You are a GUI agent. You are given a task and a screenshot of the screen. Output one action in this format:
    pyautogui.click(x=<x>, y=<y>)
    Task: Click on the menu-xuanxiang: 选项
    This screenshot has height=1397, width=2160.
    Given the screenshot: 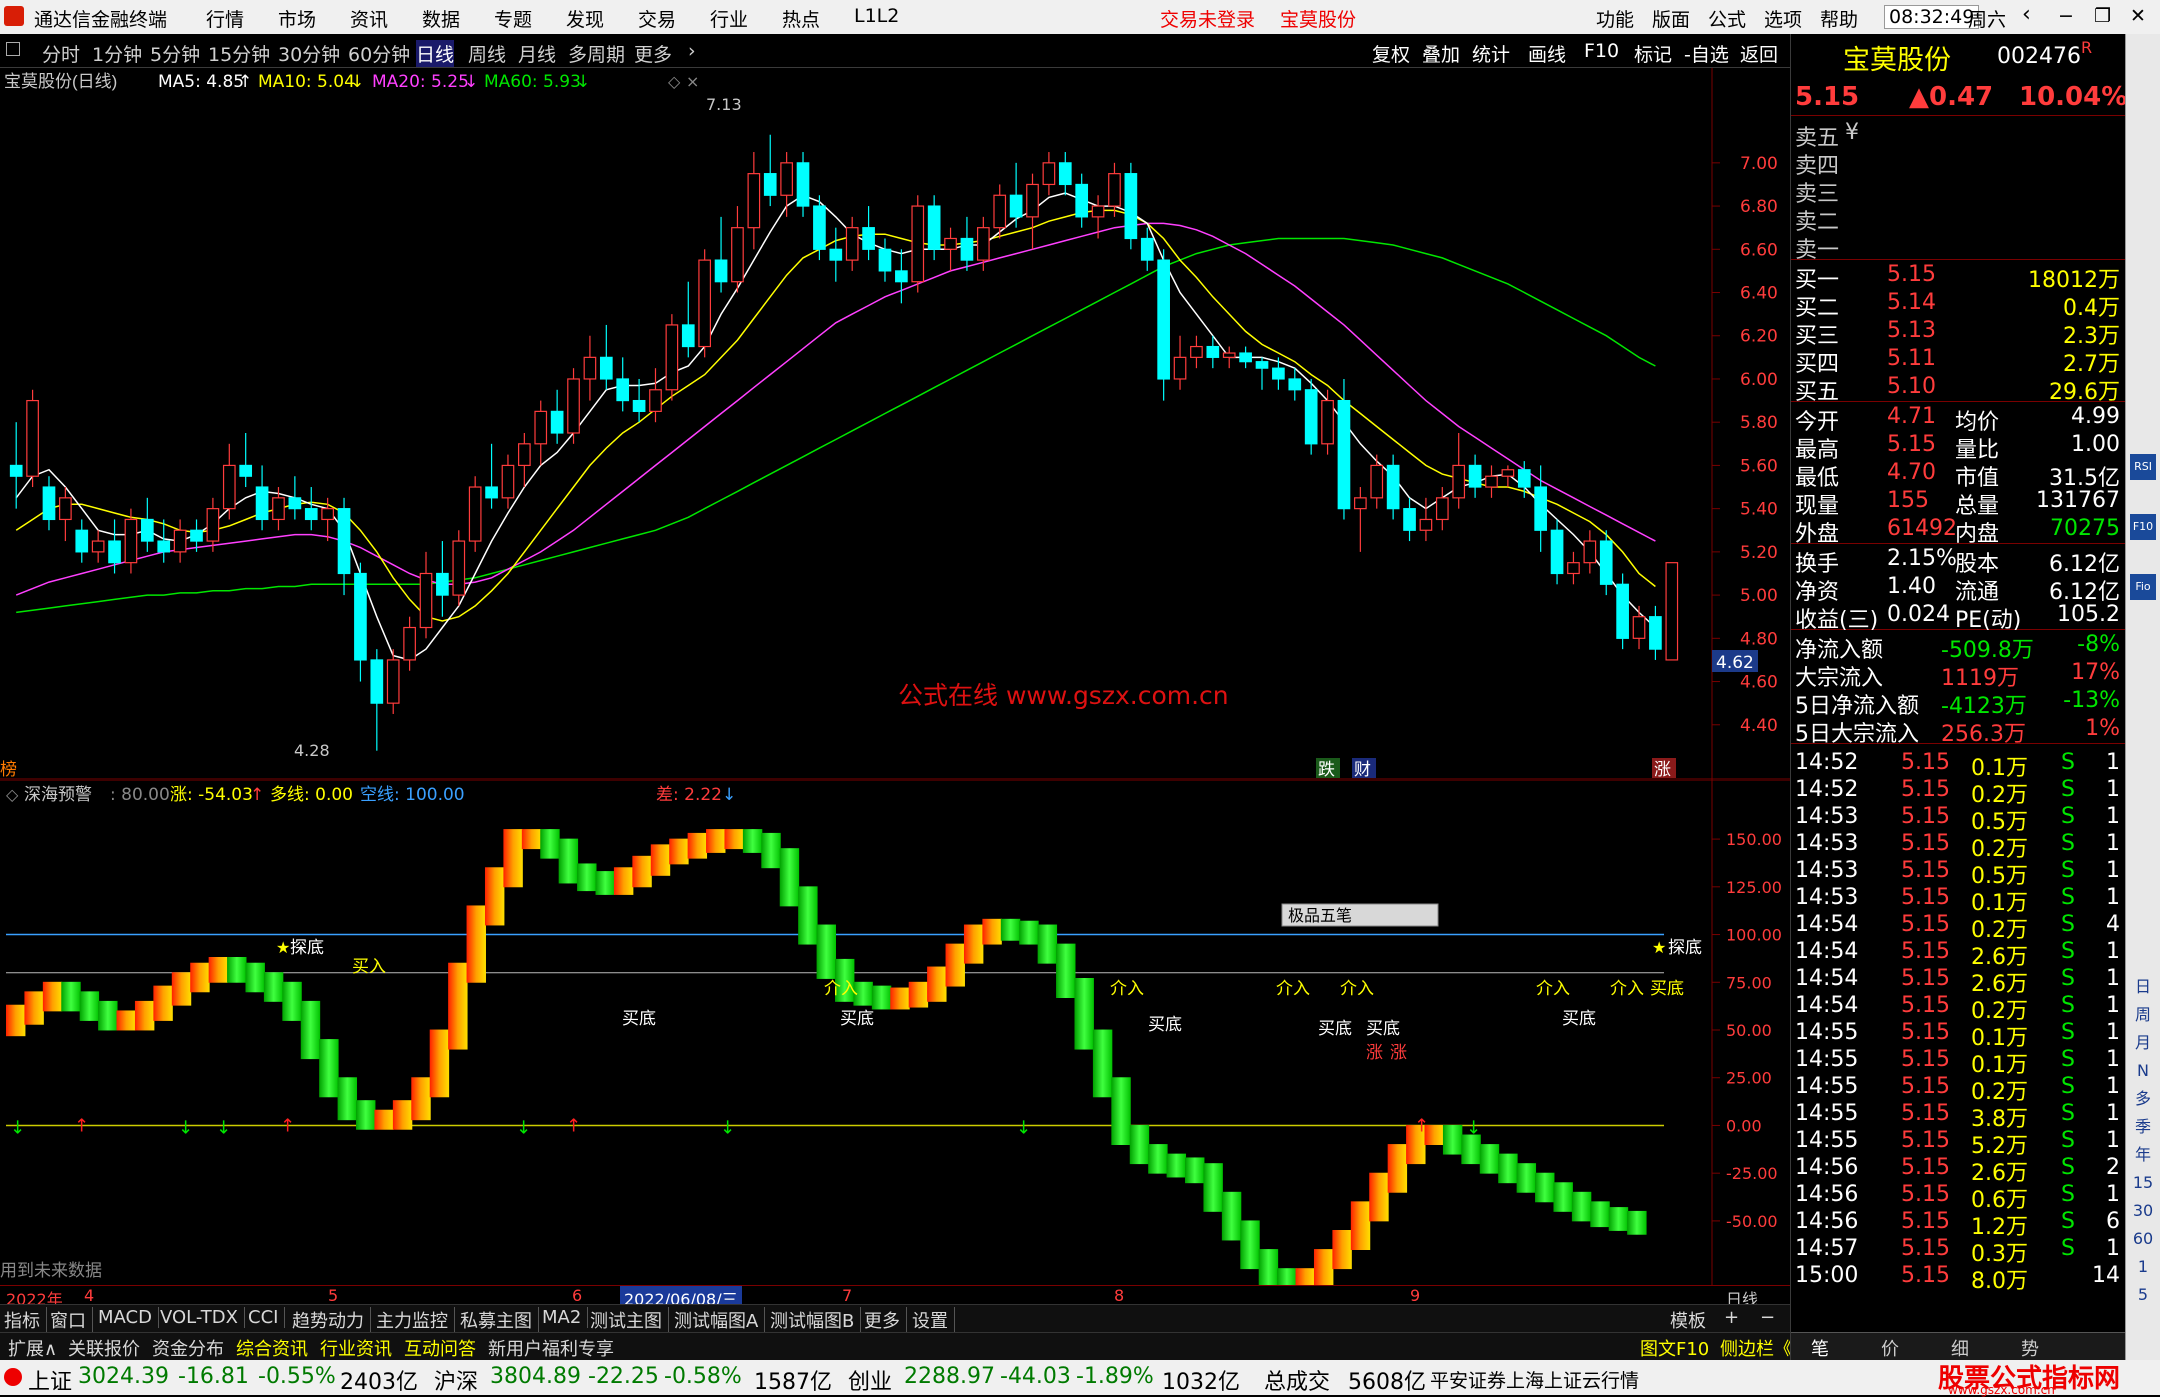 What is the action you would take?
    pyautogui.click(x=1783, y=18)
    